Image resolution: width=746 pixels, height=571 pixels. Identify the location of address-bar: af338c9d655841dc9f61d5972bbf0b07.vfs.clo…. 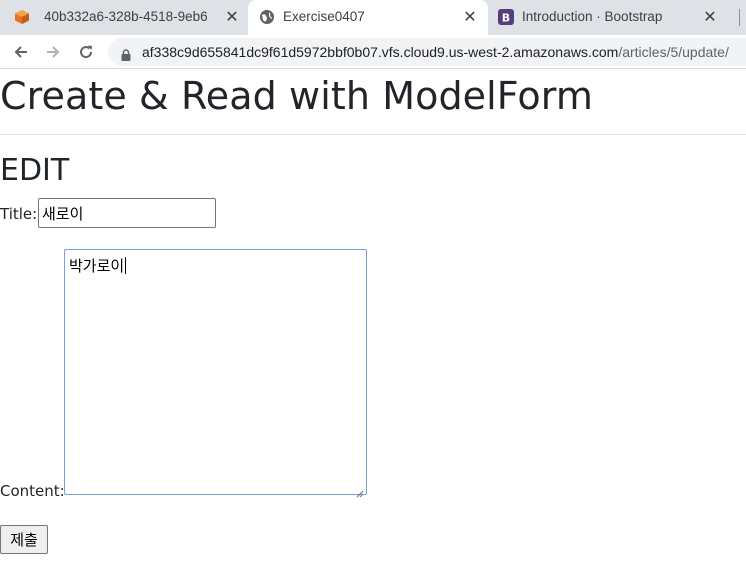
(427, 52).